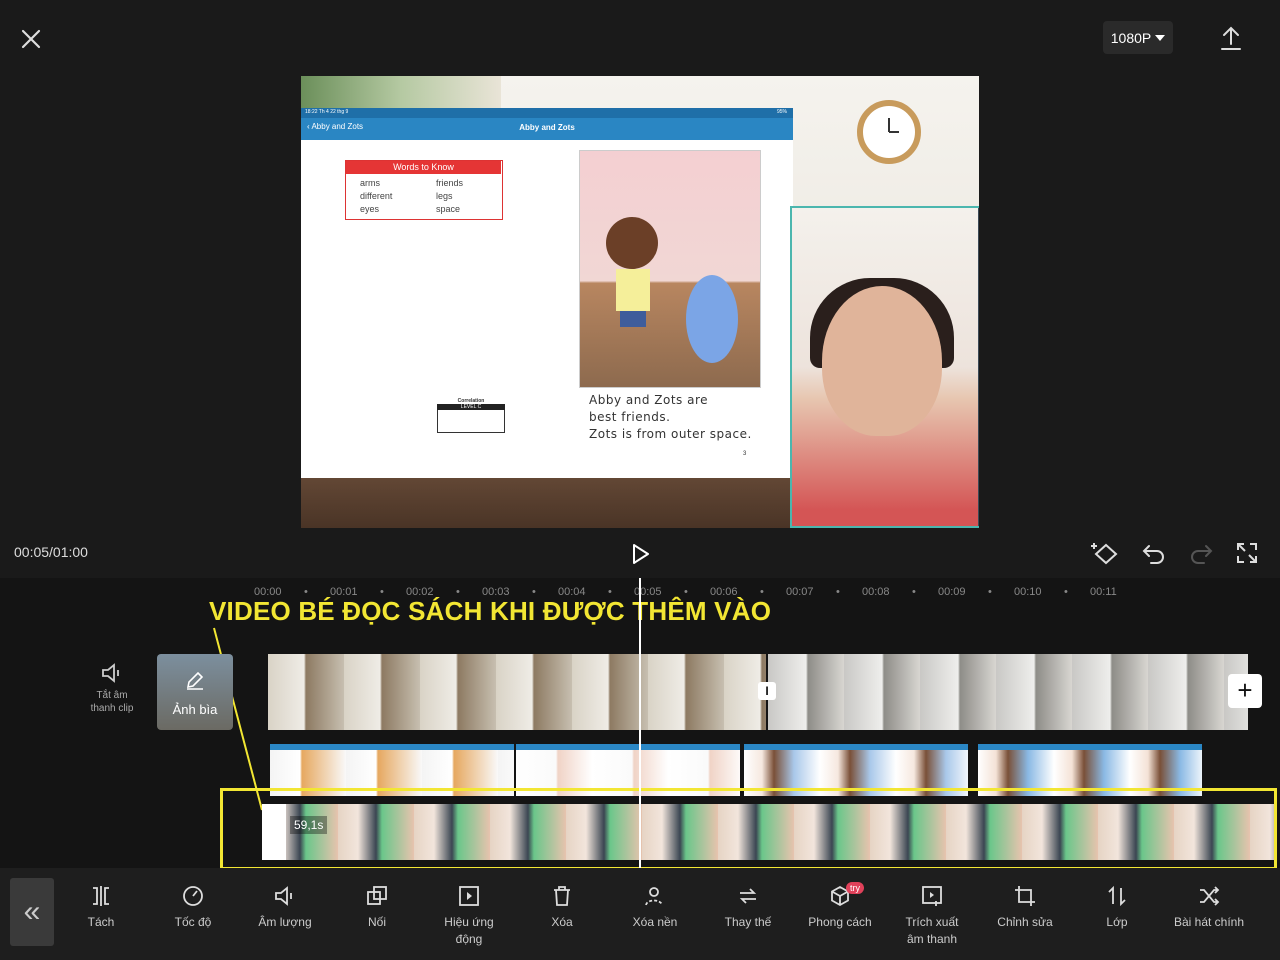  I want to click on webcam-dark-area, so click(978, 367).